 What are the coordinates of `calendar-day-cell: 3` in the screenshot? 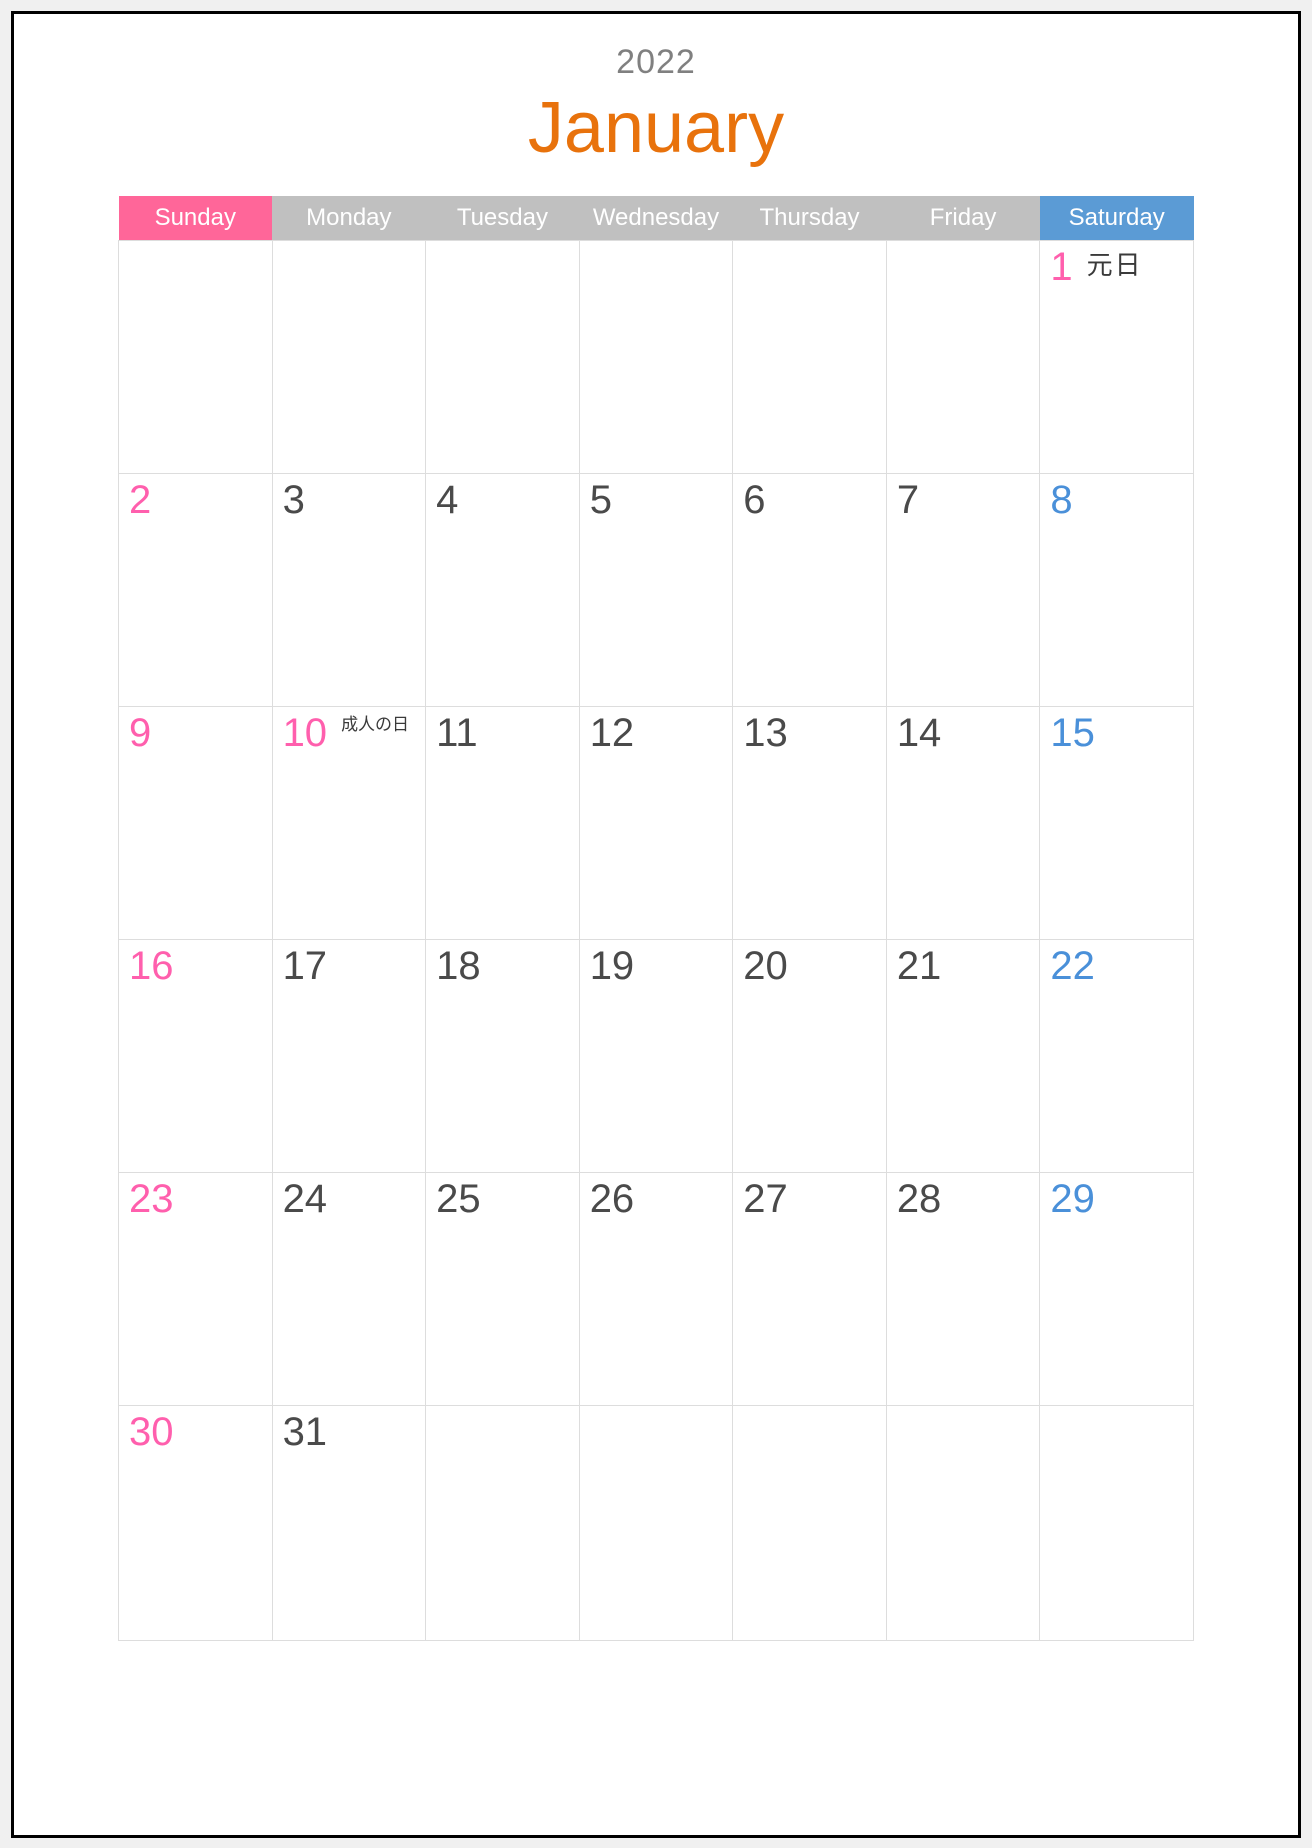 It's located at (349, 589).